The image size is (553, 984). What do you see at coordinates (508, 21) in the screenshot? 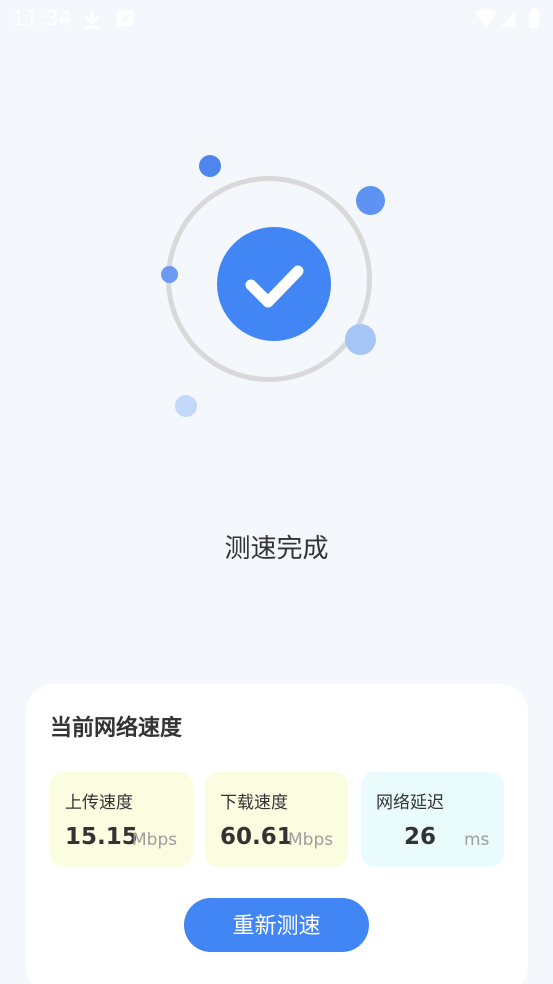
I see `signal-icon` at bounding box center [508, 21].